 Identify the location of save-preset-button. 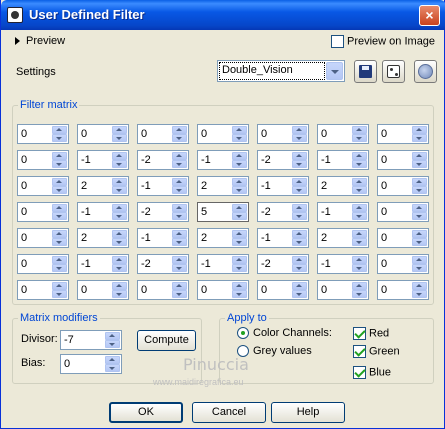
(365, 71).